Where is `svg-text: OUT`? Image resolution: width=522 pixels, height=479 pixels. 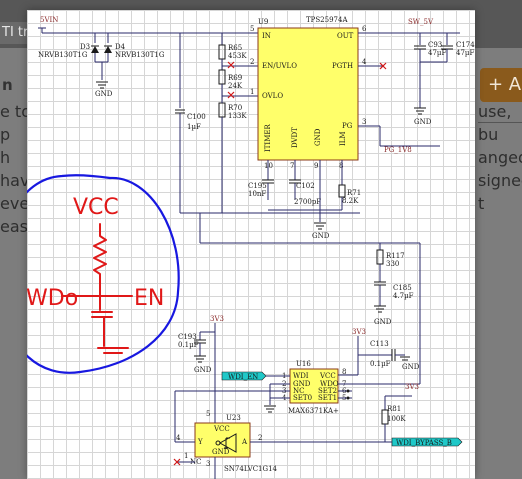
svg-text: OUT is located at coordinates (345, 36).